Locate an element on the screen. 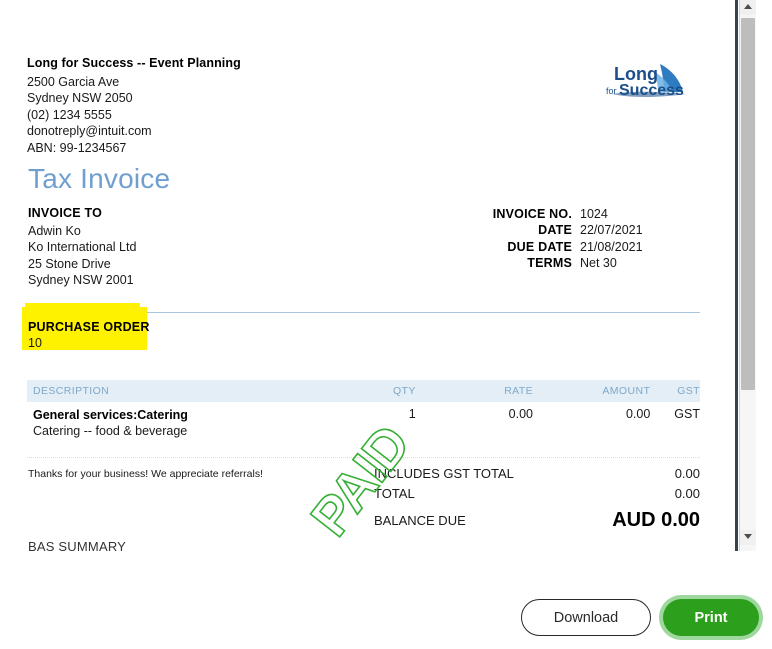  seller-address-line: Sydney NSW 2050 is located at coordinates (80, 98).